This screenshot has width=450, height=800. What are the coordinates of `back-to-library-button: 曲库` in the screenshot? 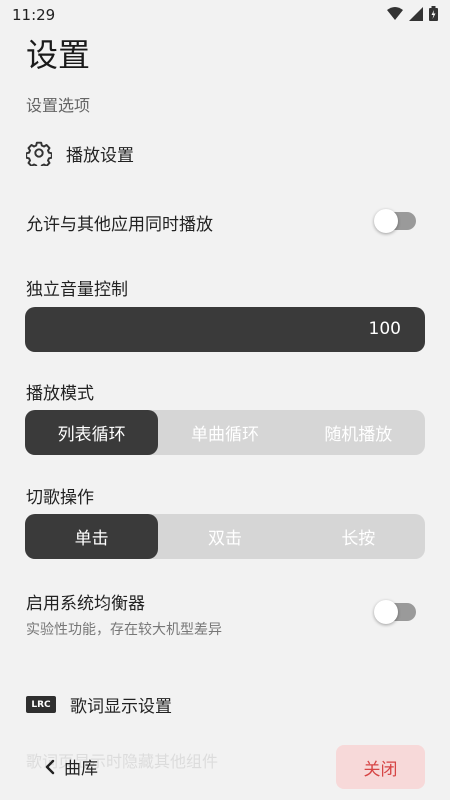 It's located at (71, 766).